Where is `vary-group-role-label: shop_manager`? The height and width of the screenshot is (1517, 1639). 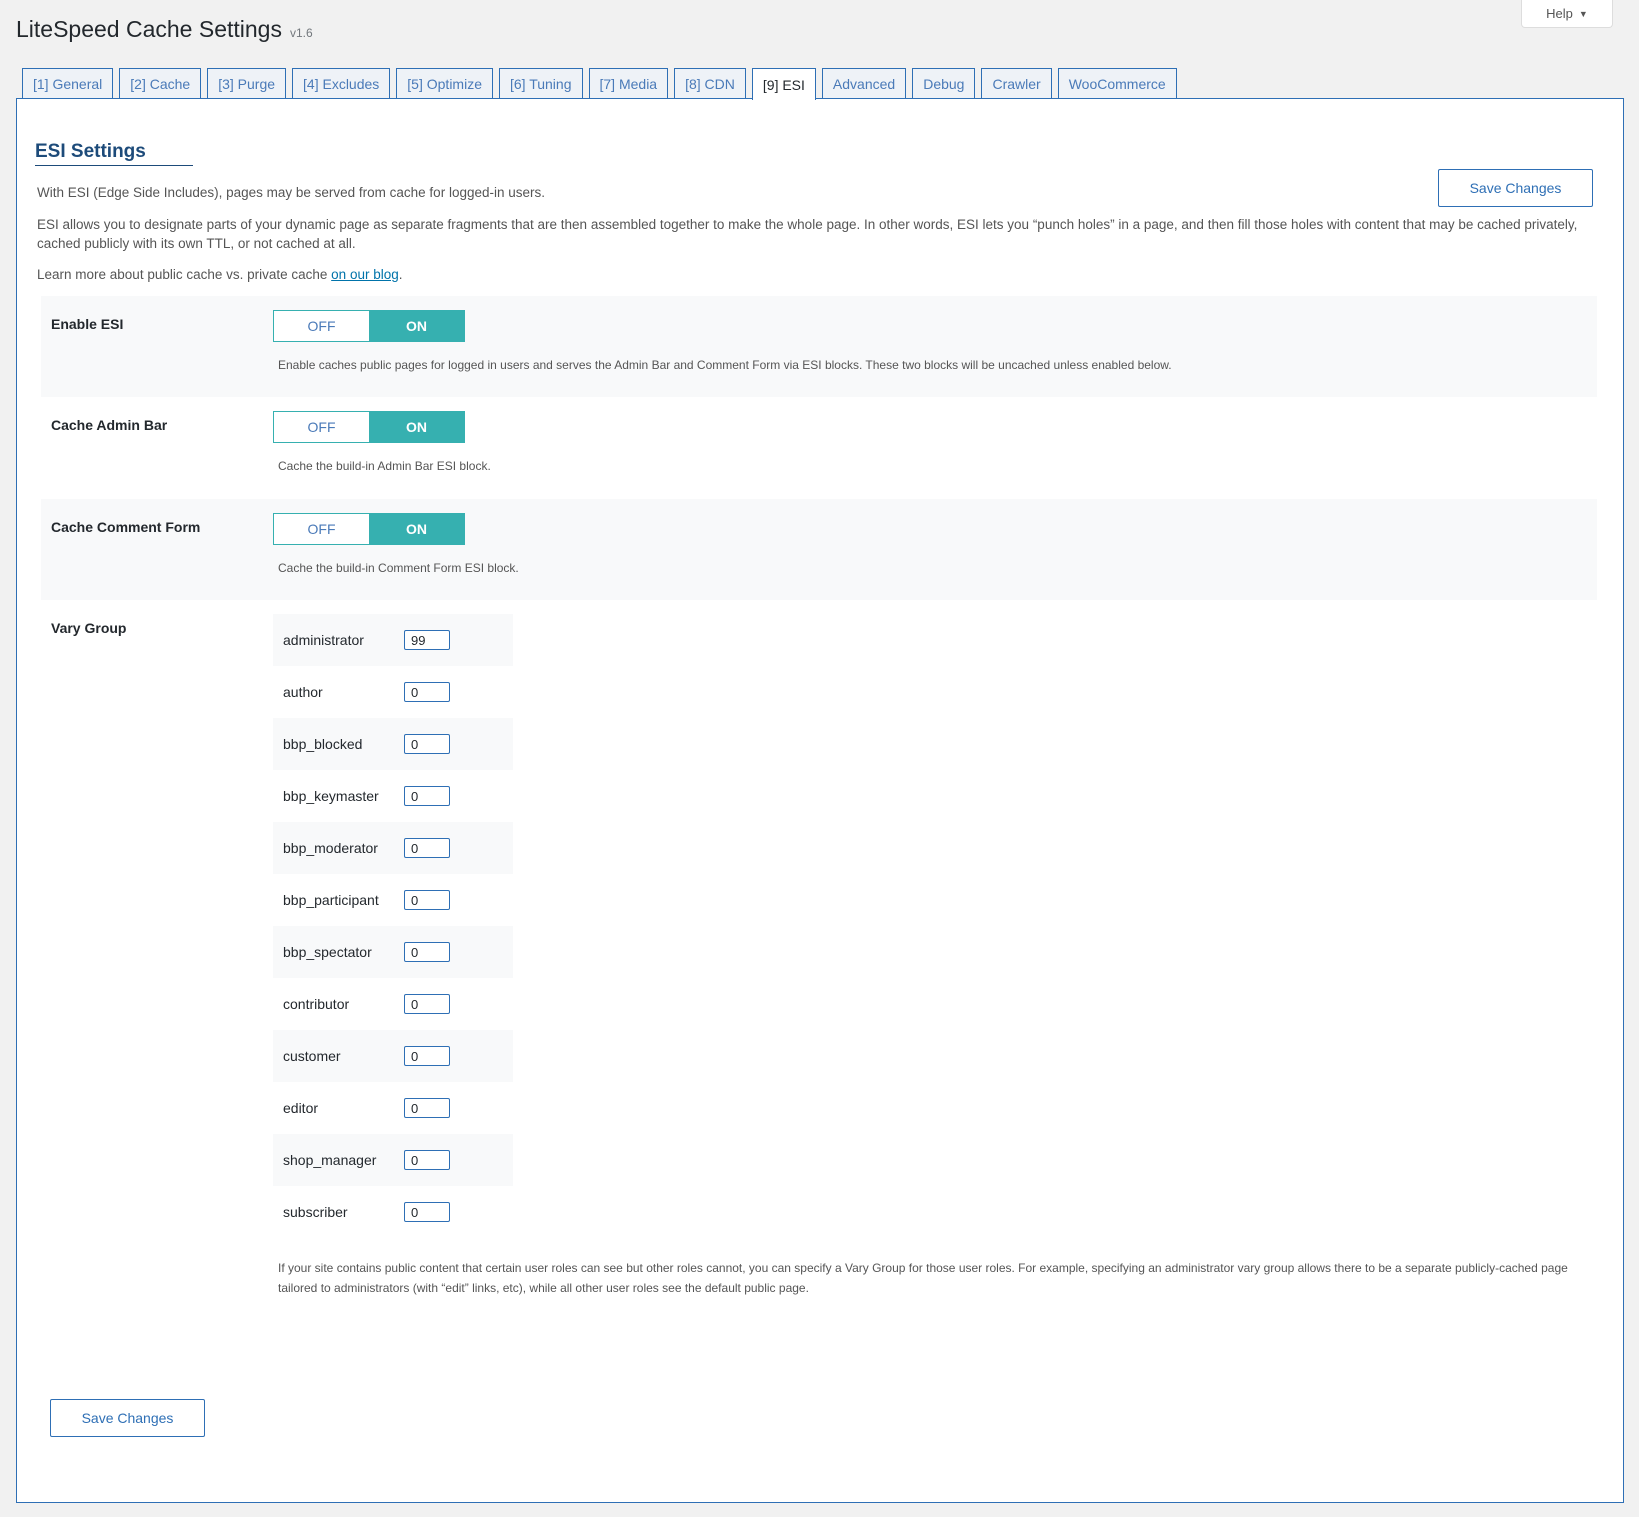 vary-group-role-label: shop_manager is located at coordinates (330, 1160).